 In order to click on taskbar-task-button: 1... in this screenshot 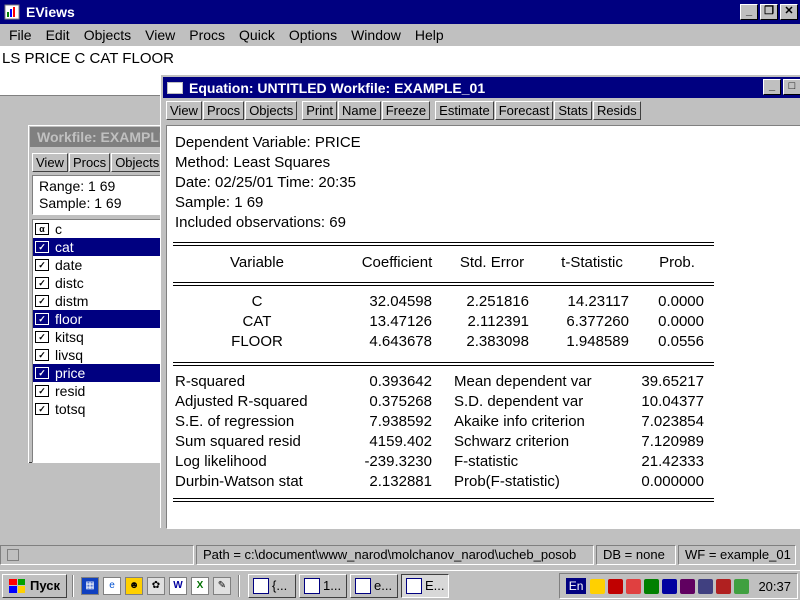, I will do `click(323, 585)`.